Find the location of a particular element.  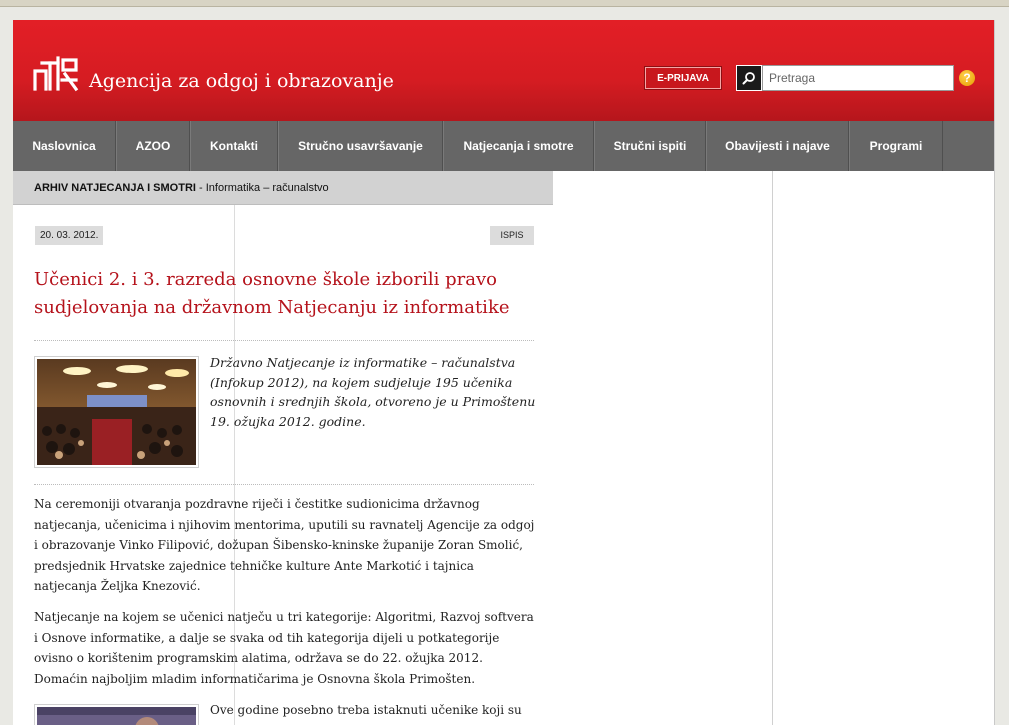

article-date: 20. 03. 2012. is located at coordinates (69, 235).